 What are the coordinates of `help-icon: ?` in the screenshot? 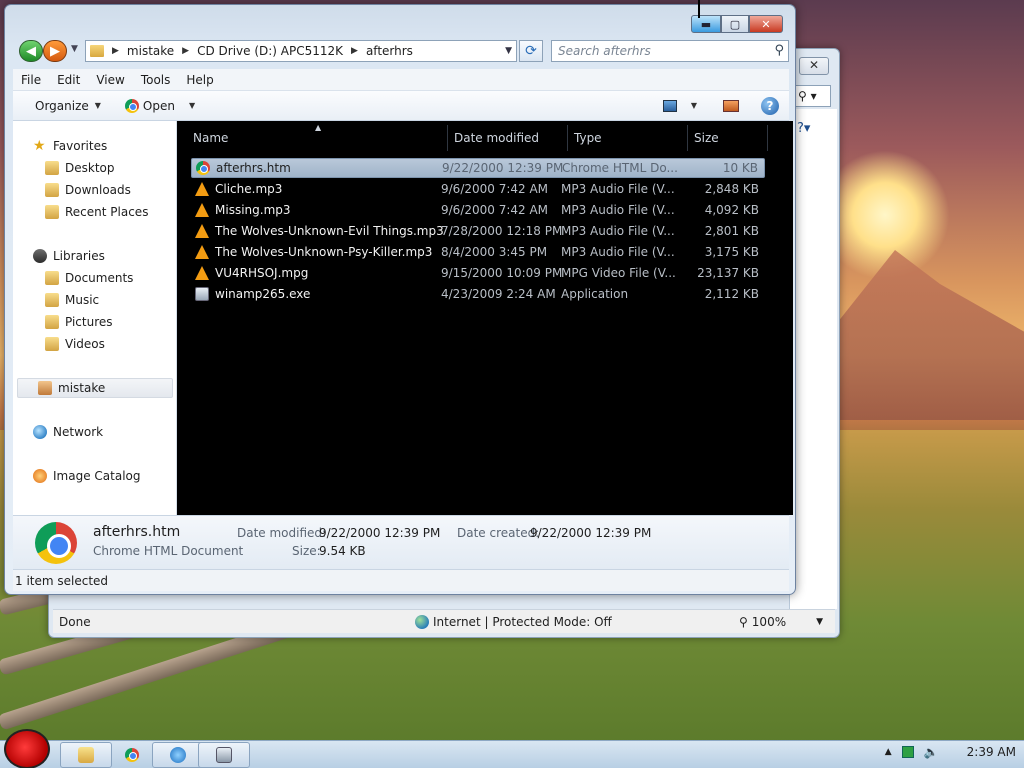 It's located at (770, 105).